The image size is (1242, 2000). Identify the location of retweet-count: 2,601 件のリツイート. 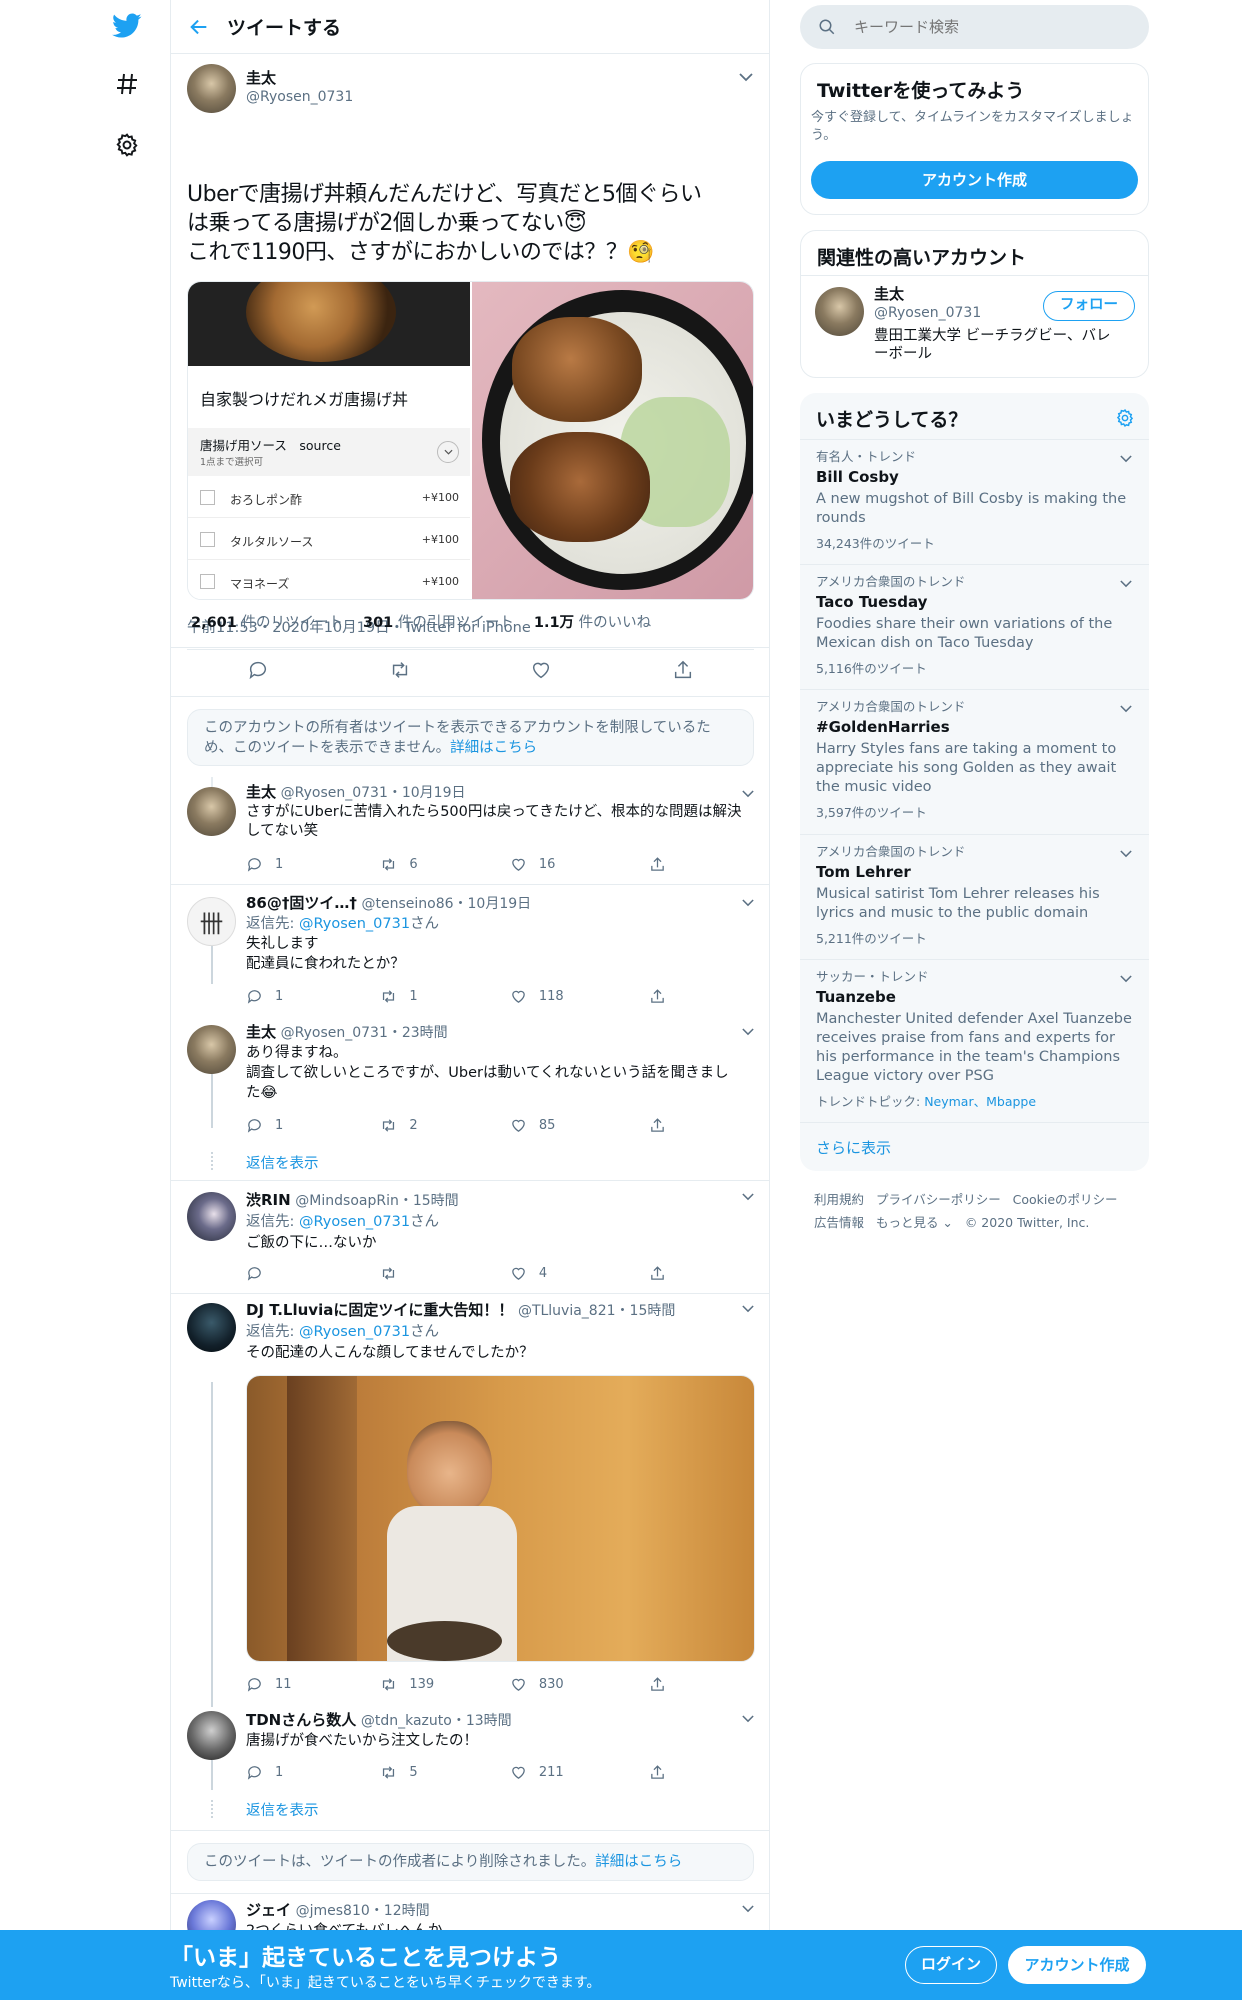
(267, 621).